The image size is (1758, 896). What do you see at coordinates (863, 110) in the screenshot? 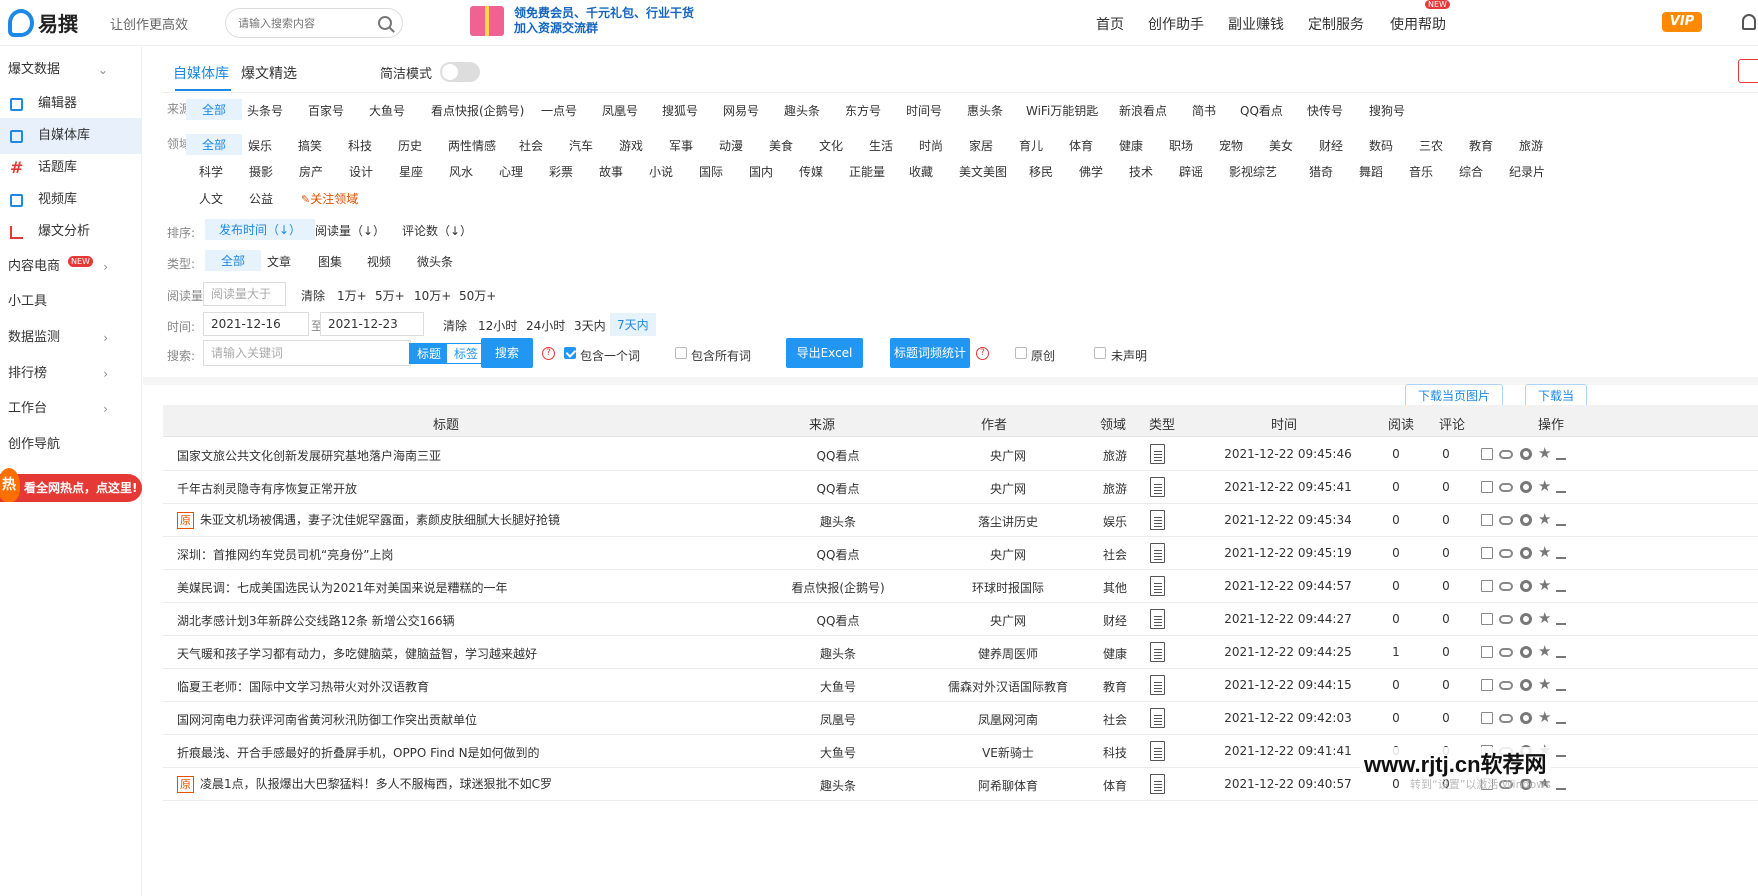
I see `source-option: 东方号` at bounding box center [863, 110].